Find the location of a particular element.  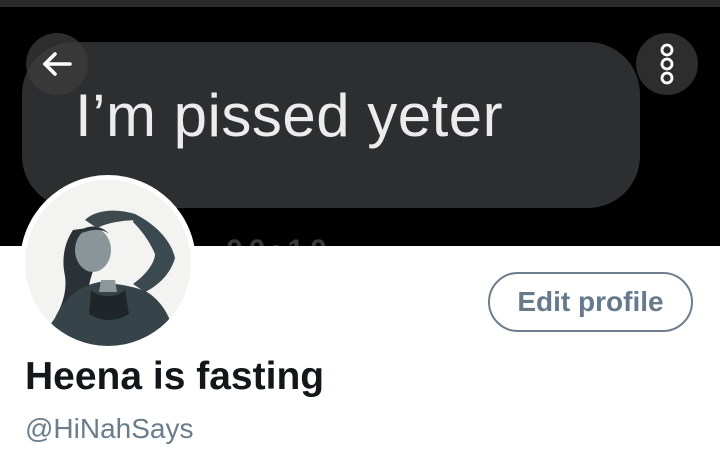

more-vertical-icon is located at coordinates (667, 64).